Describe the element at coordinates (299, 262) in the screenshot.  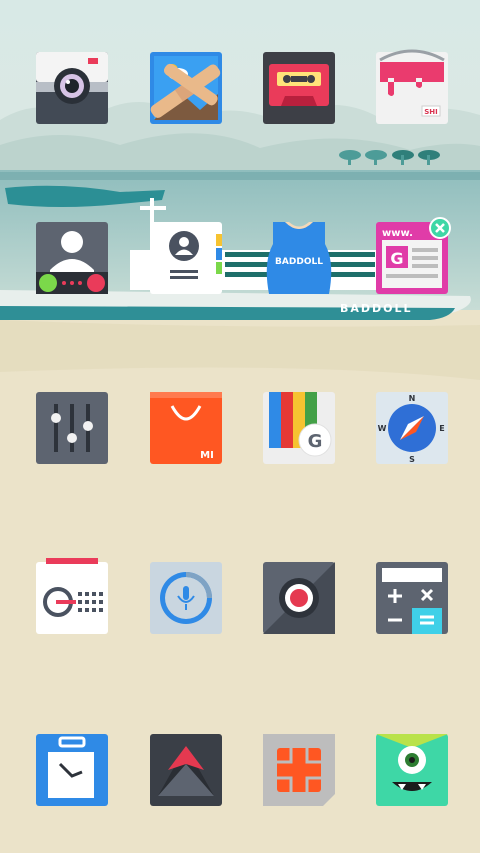
I see `shirt-brand-text: BADDOLL` at that location.